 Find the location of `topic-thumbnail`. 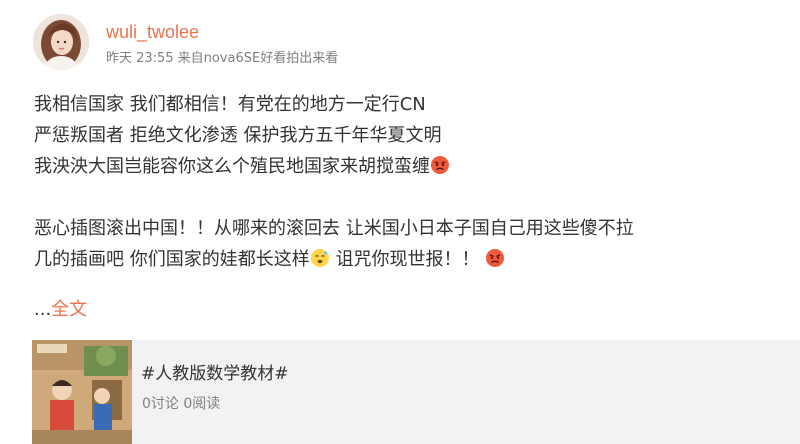

topic-thumbnail is located at coordinates (82, 392).